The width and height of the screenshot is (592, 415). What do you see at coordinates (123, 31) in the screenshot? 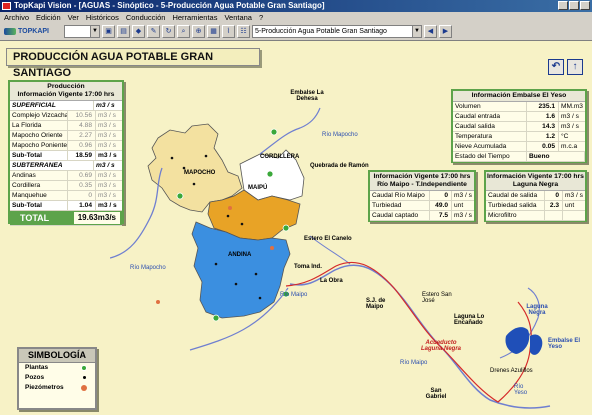
I see `print-icon: ▤` at bounding box center [123, 31].